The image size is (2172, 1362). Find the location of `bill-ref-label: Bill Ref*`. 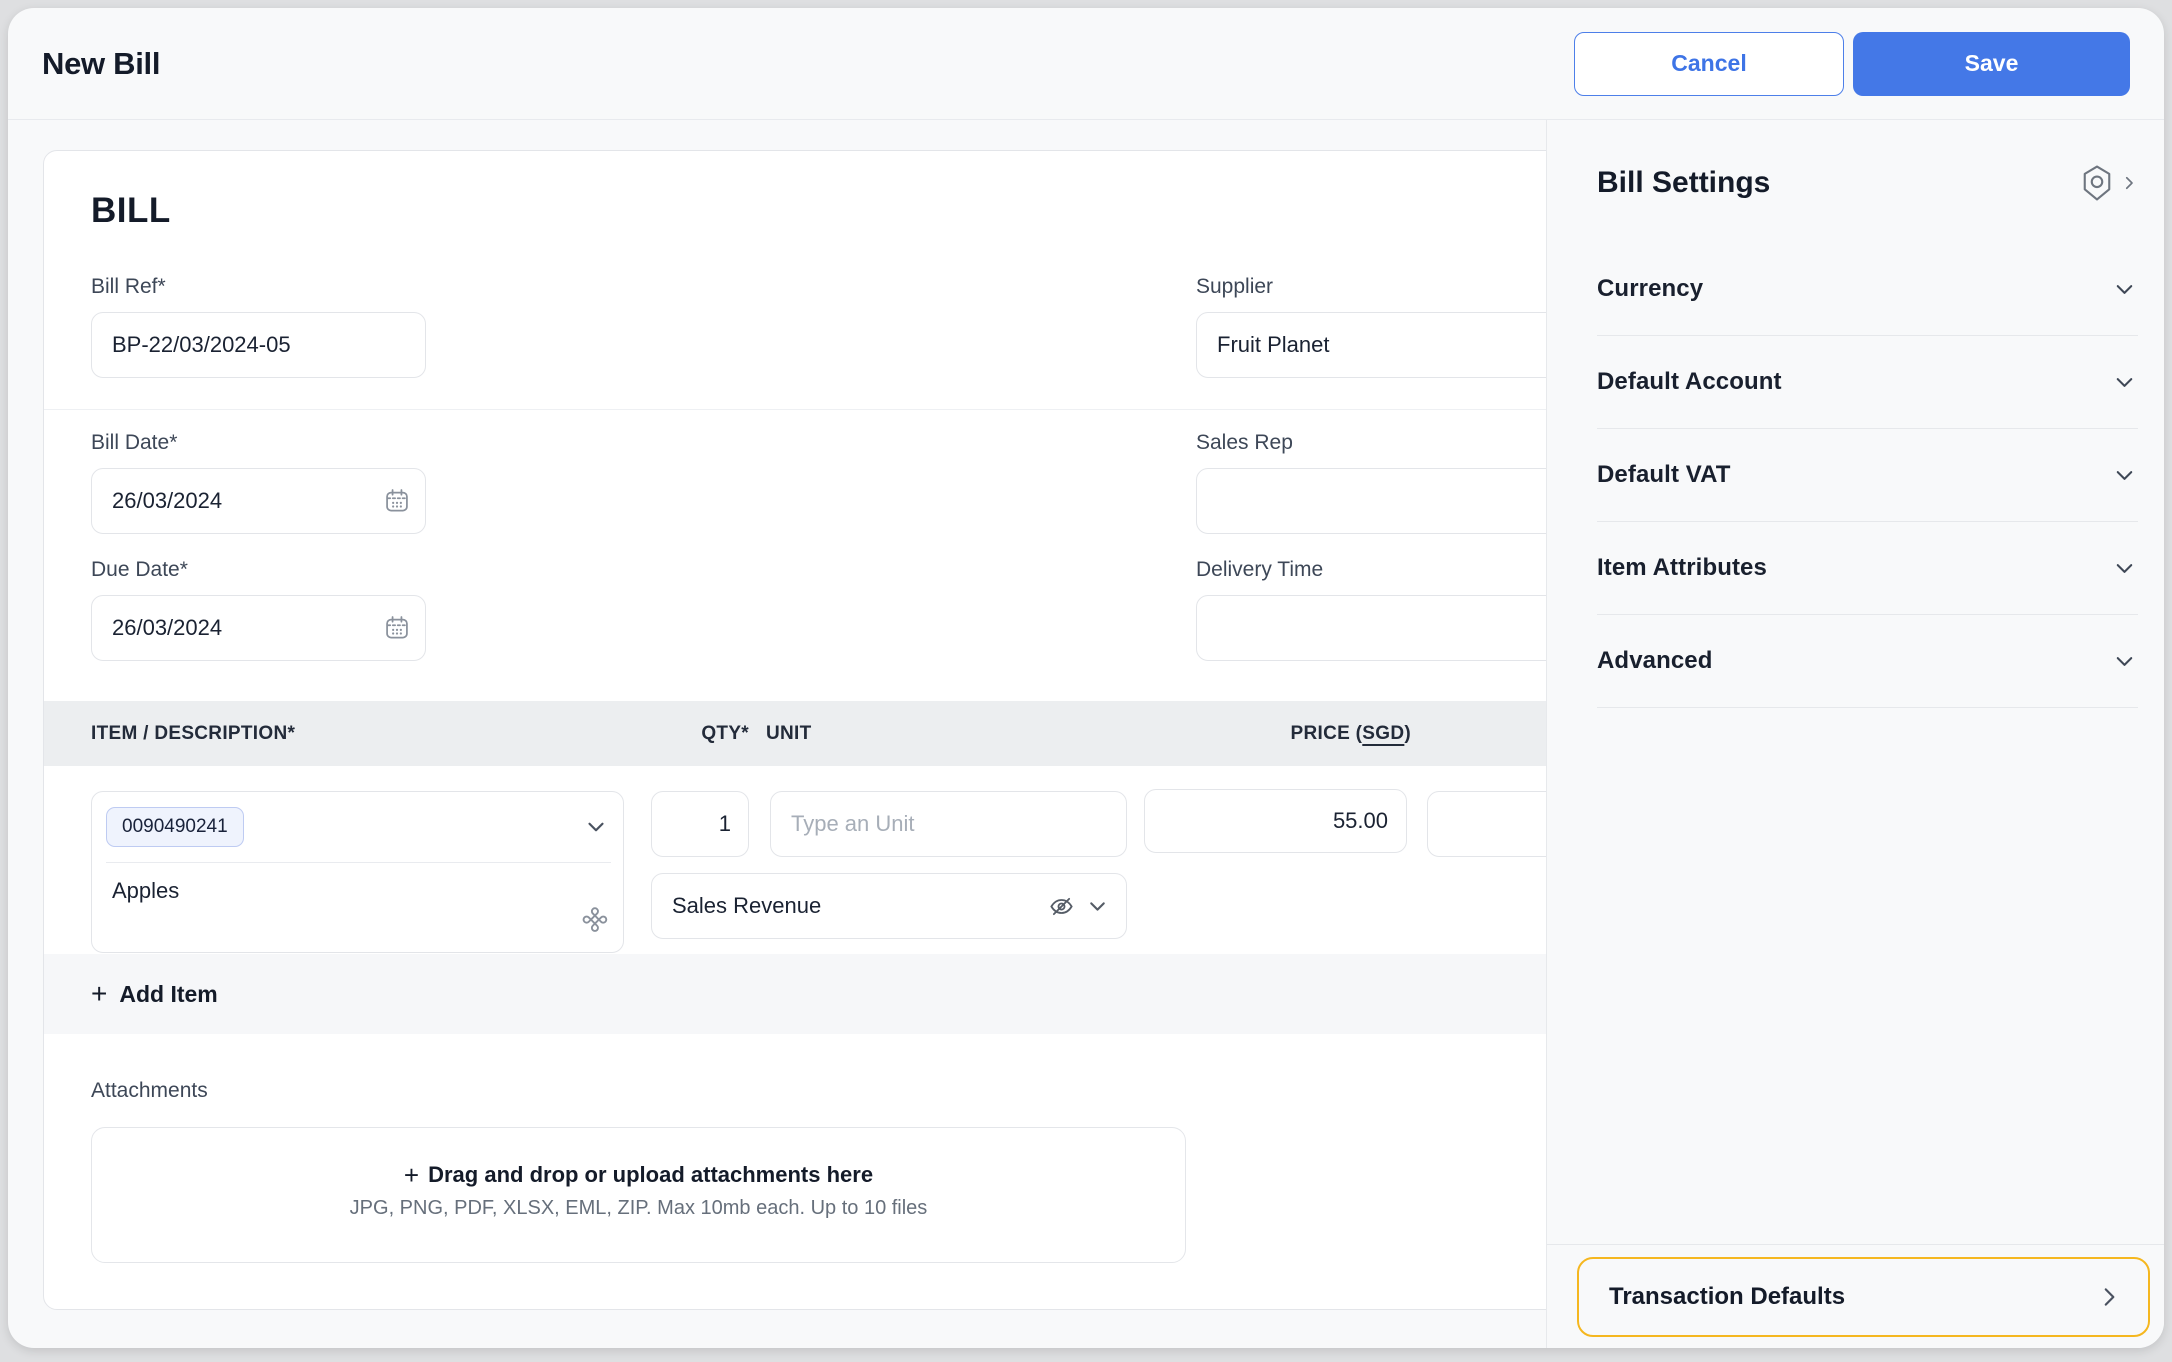

bill-ref-label: Bill Ref* is located at coordinates (128, 286).